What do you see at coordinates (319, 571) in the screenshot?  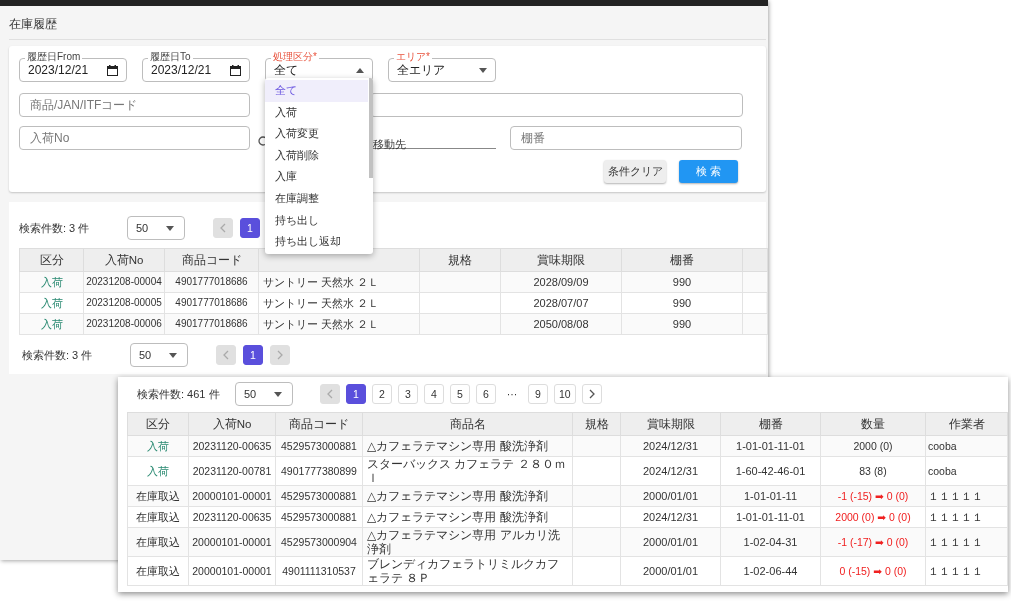 I see `table-cell: 4901111310537` at bounding box center [319, 571].